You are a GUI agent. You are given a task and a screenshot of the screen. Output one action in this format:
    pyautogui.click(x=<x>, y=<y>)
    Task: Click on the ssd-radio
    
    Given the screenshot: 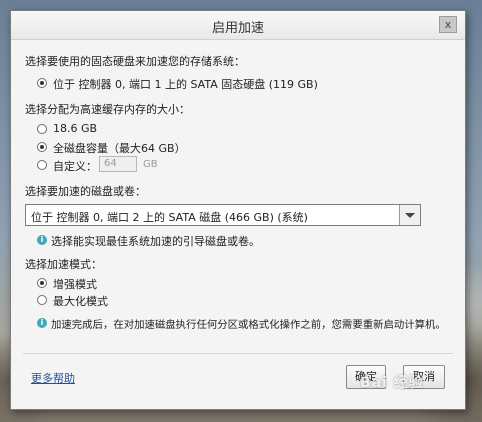 What is the action you would take?
    pyautogui.click(x=42, y=83)
    